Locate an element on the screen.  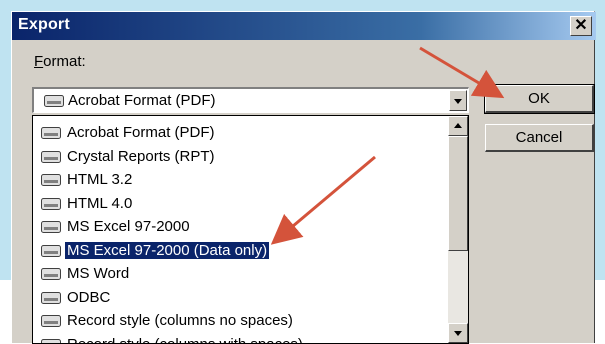
combo-selected-value: Acrobat Format (PDF) is located at coordinates (142, 100).